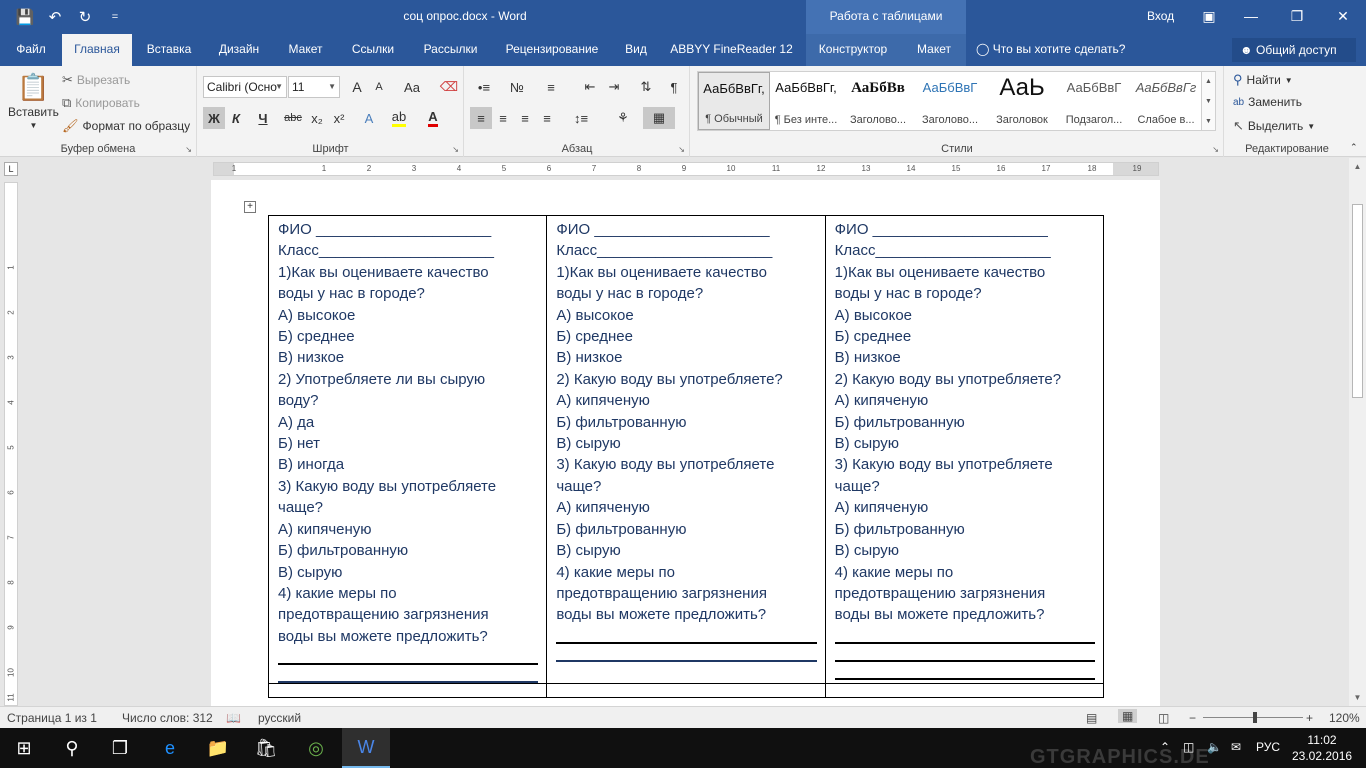 This screenshot has height=768, width=1366. I want to click on zoom-slider, so click(1253, 717).